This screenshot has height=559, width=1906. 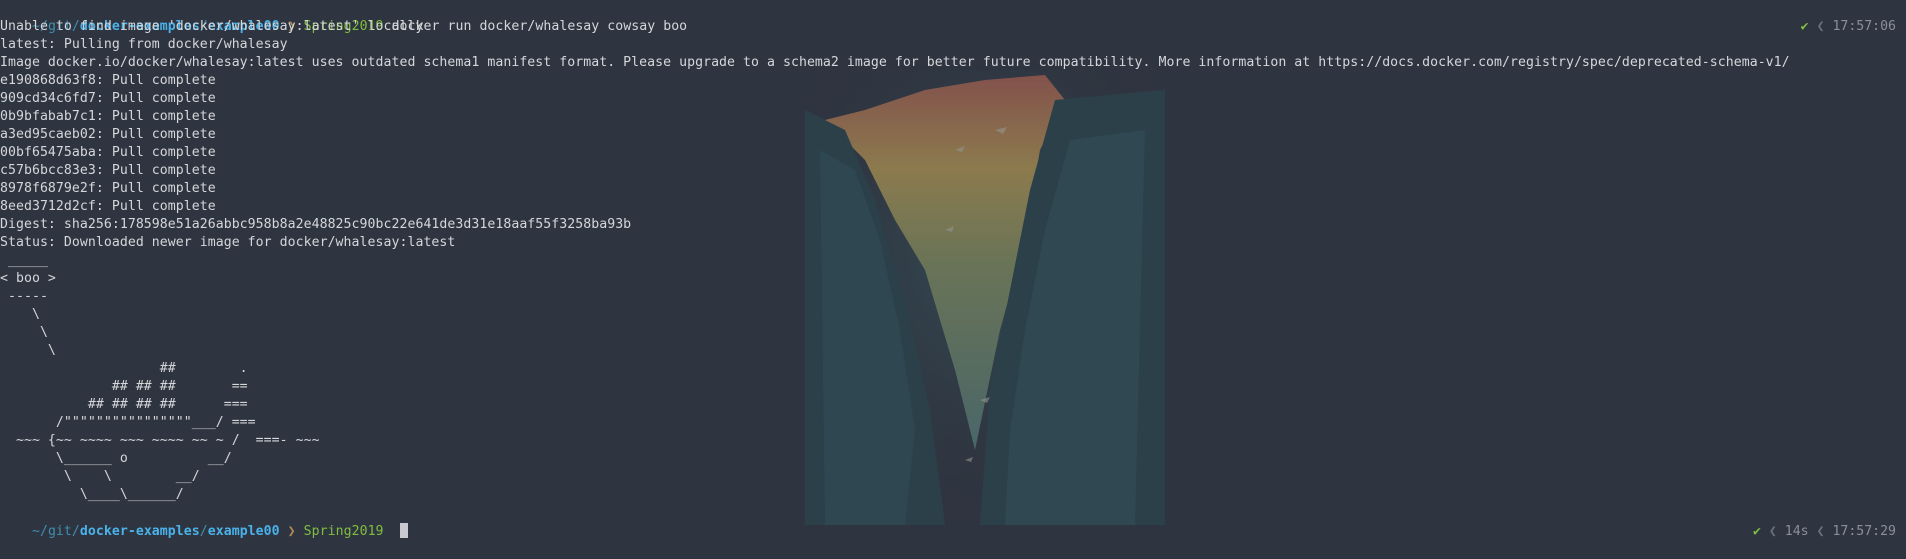 What do you see at coordinates (343, 531) in the screenshot?
I see `git-branch-label: Spring2019` at bounding box center [343, 531].